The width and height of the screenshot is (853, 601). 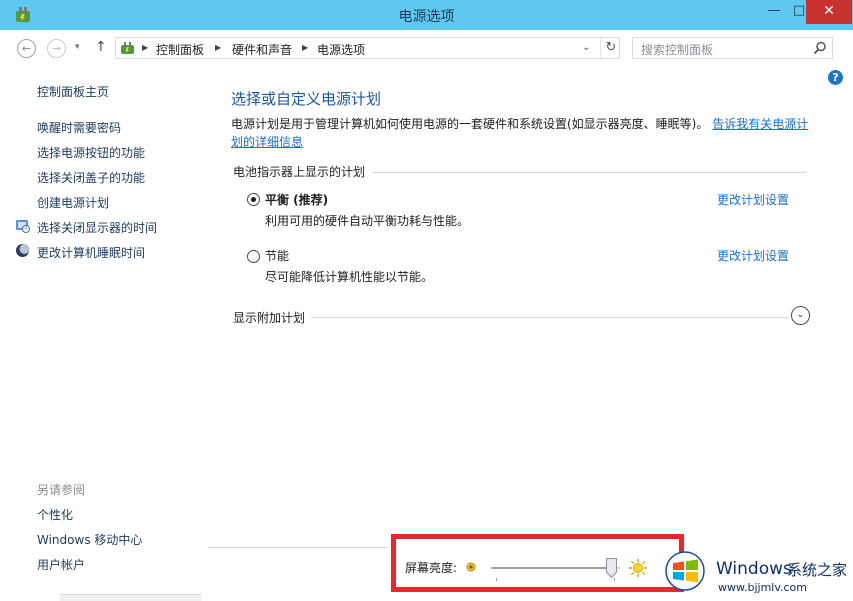 What do you see at coordinates (73, 202) in the screenshot?
I see `sidebar-item-create-plan: 创建电源计划` at bounding box center [73, 202].